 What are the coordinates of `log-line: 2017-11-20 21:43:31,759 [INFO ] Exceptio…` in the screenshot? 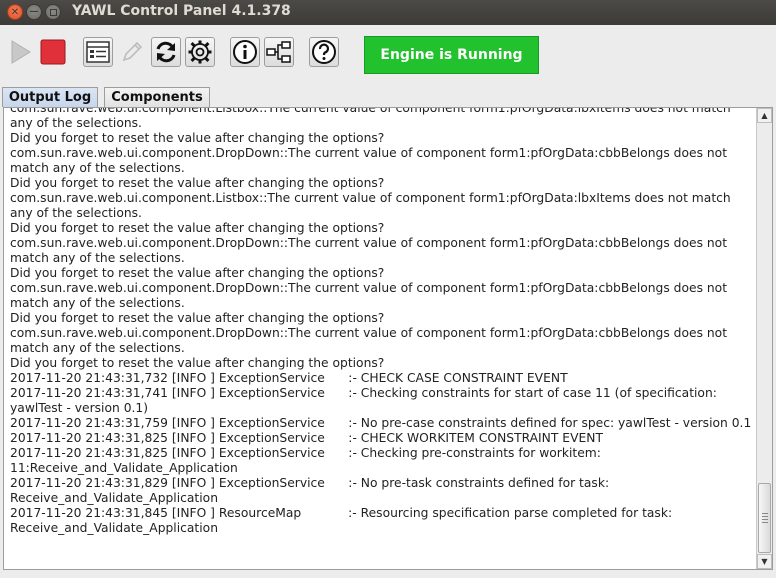 It's located at (381, 423).